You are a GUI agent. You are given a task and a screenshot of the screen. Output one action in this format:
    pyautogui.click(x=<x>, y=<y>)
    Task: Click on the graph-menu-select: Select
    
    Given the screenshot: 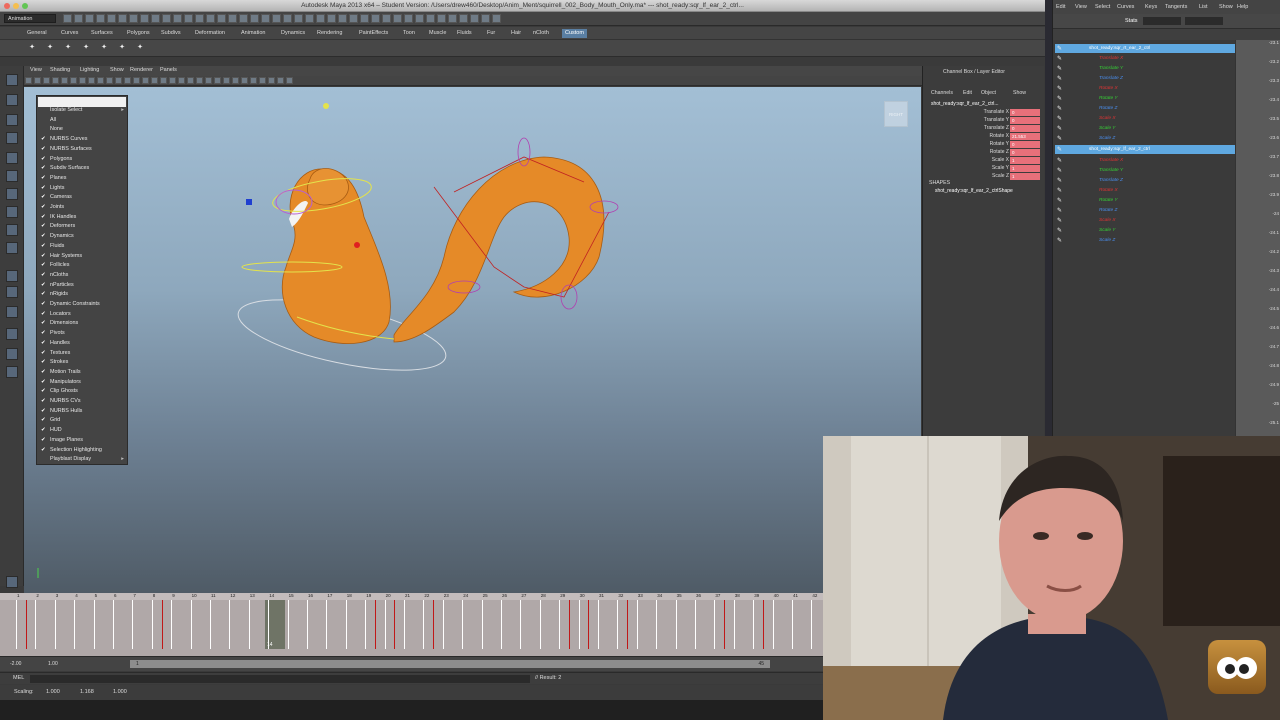 What is the action you would take?
    pyautogui.click(x=1102, y=7)
    